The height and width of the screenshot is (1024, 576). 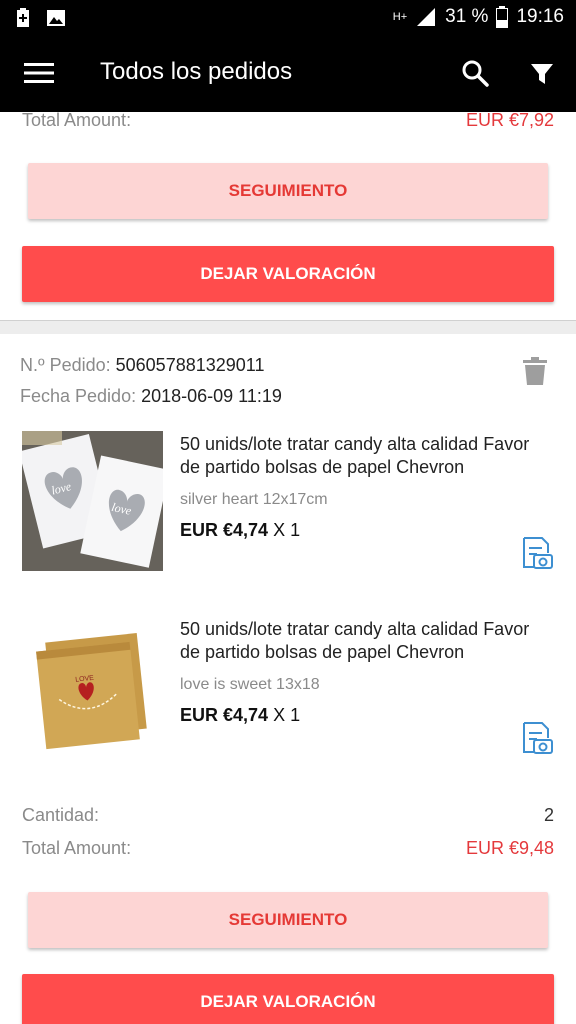 I want to click on battery-percent: 31 %, so click(x=467, y=16).